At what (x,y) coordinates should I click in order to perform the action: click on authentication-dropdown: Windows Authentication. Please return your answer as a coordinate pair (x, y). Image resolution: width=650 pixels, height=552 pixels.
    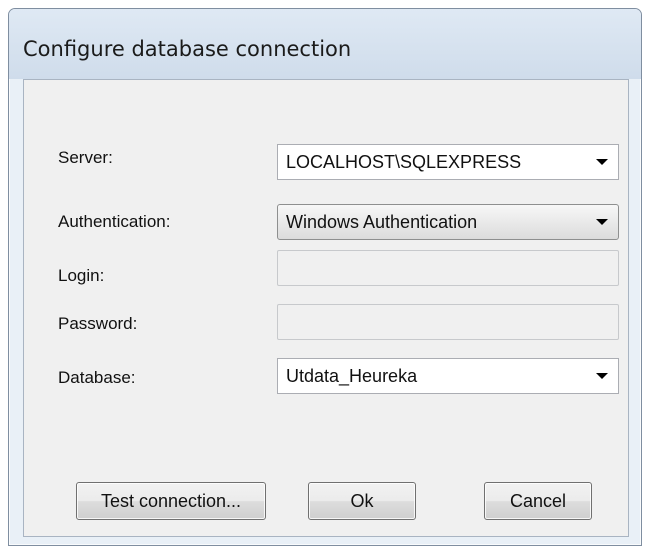
    Looking at the image, I should click on (448, 222).